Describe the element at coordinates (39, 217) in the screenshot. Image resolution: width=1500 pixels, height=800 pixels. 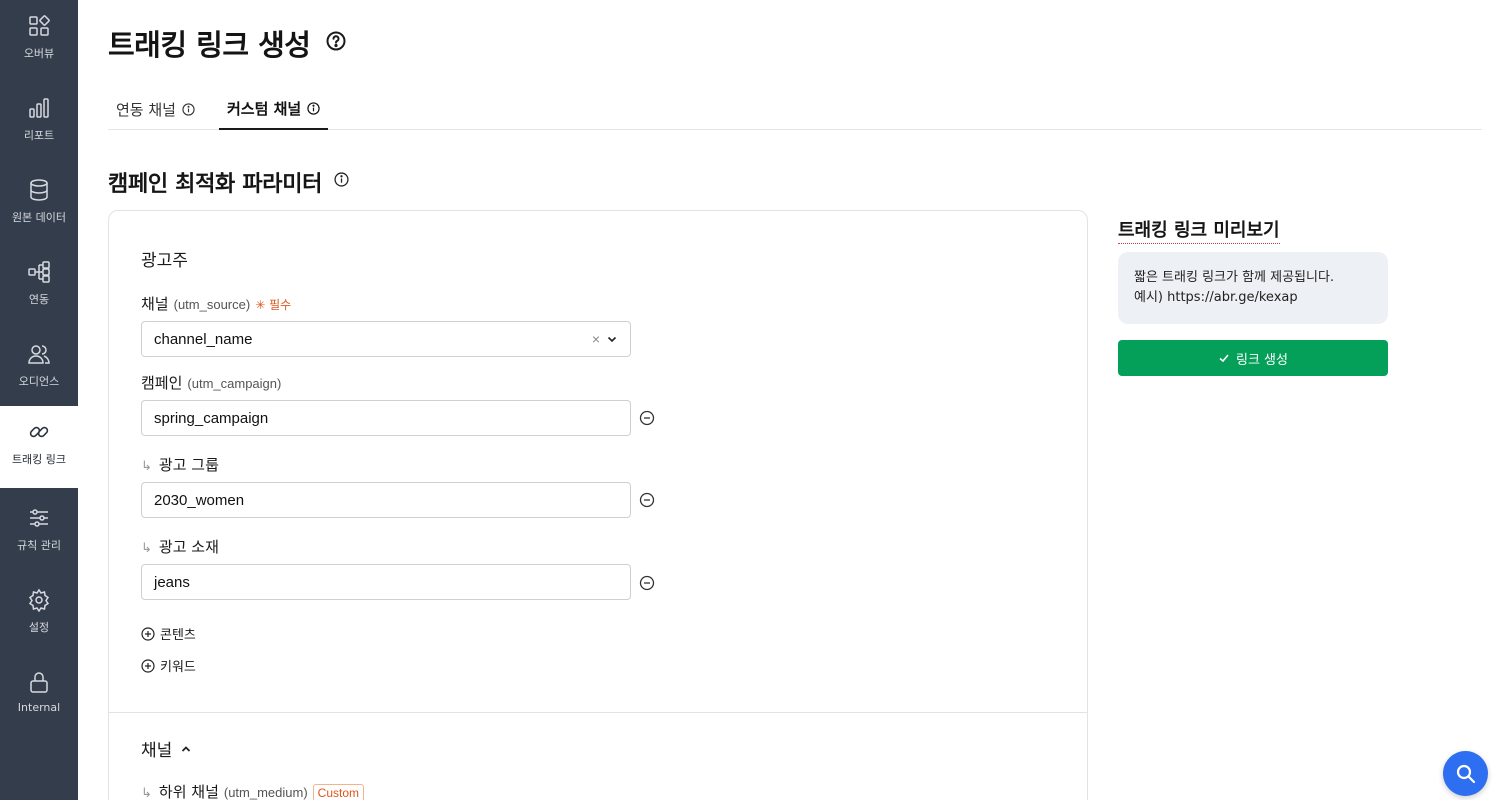
I see `sidebar-item-label: 원본 데이터` at that location.